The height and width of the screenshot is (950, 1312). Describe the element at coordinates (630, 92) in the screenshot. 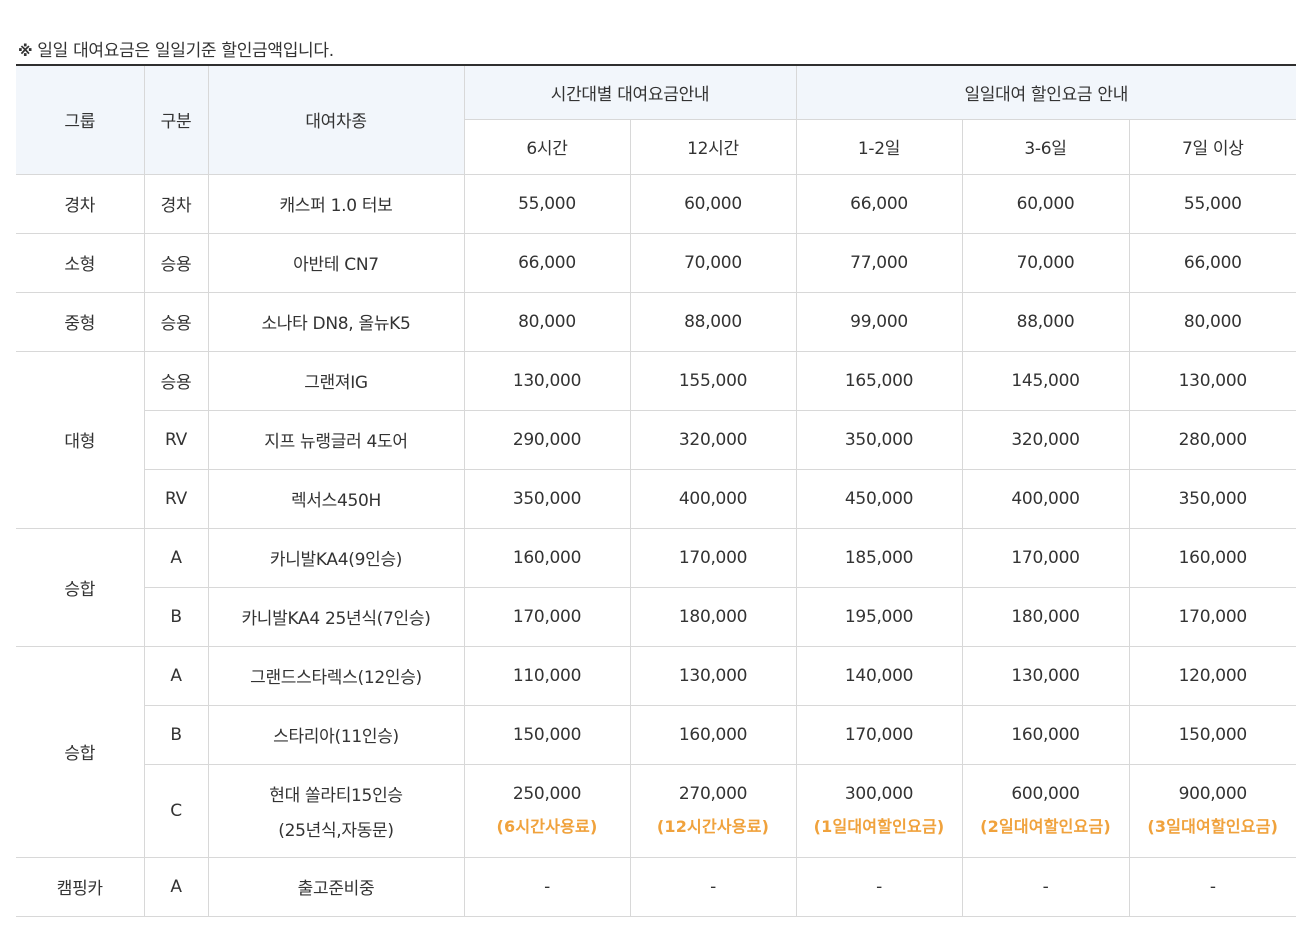

I see `header-hourly-rates: 시간대별 대여요금안내` at that location.